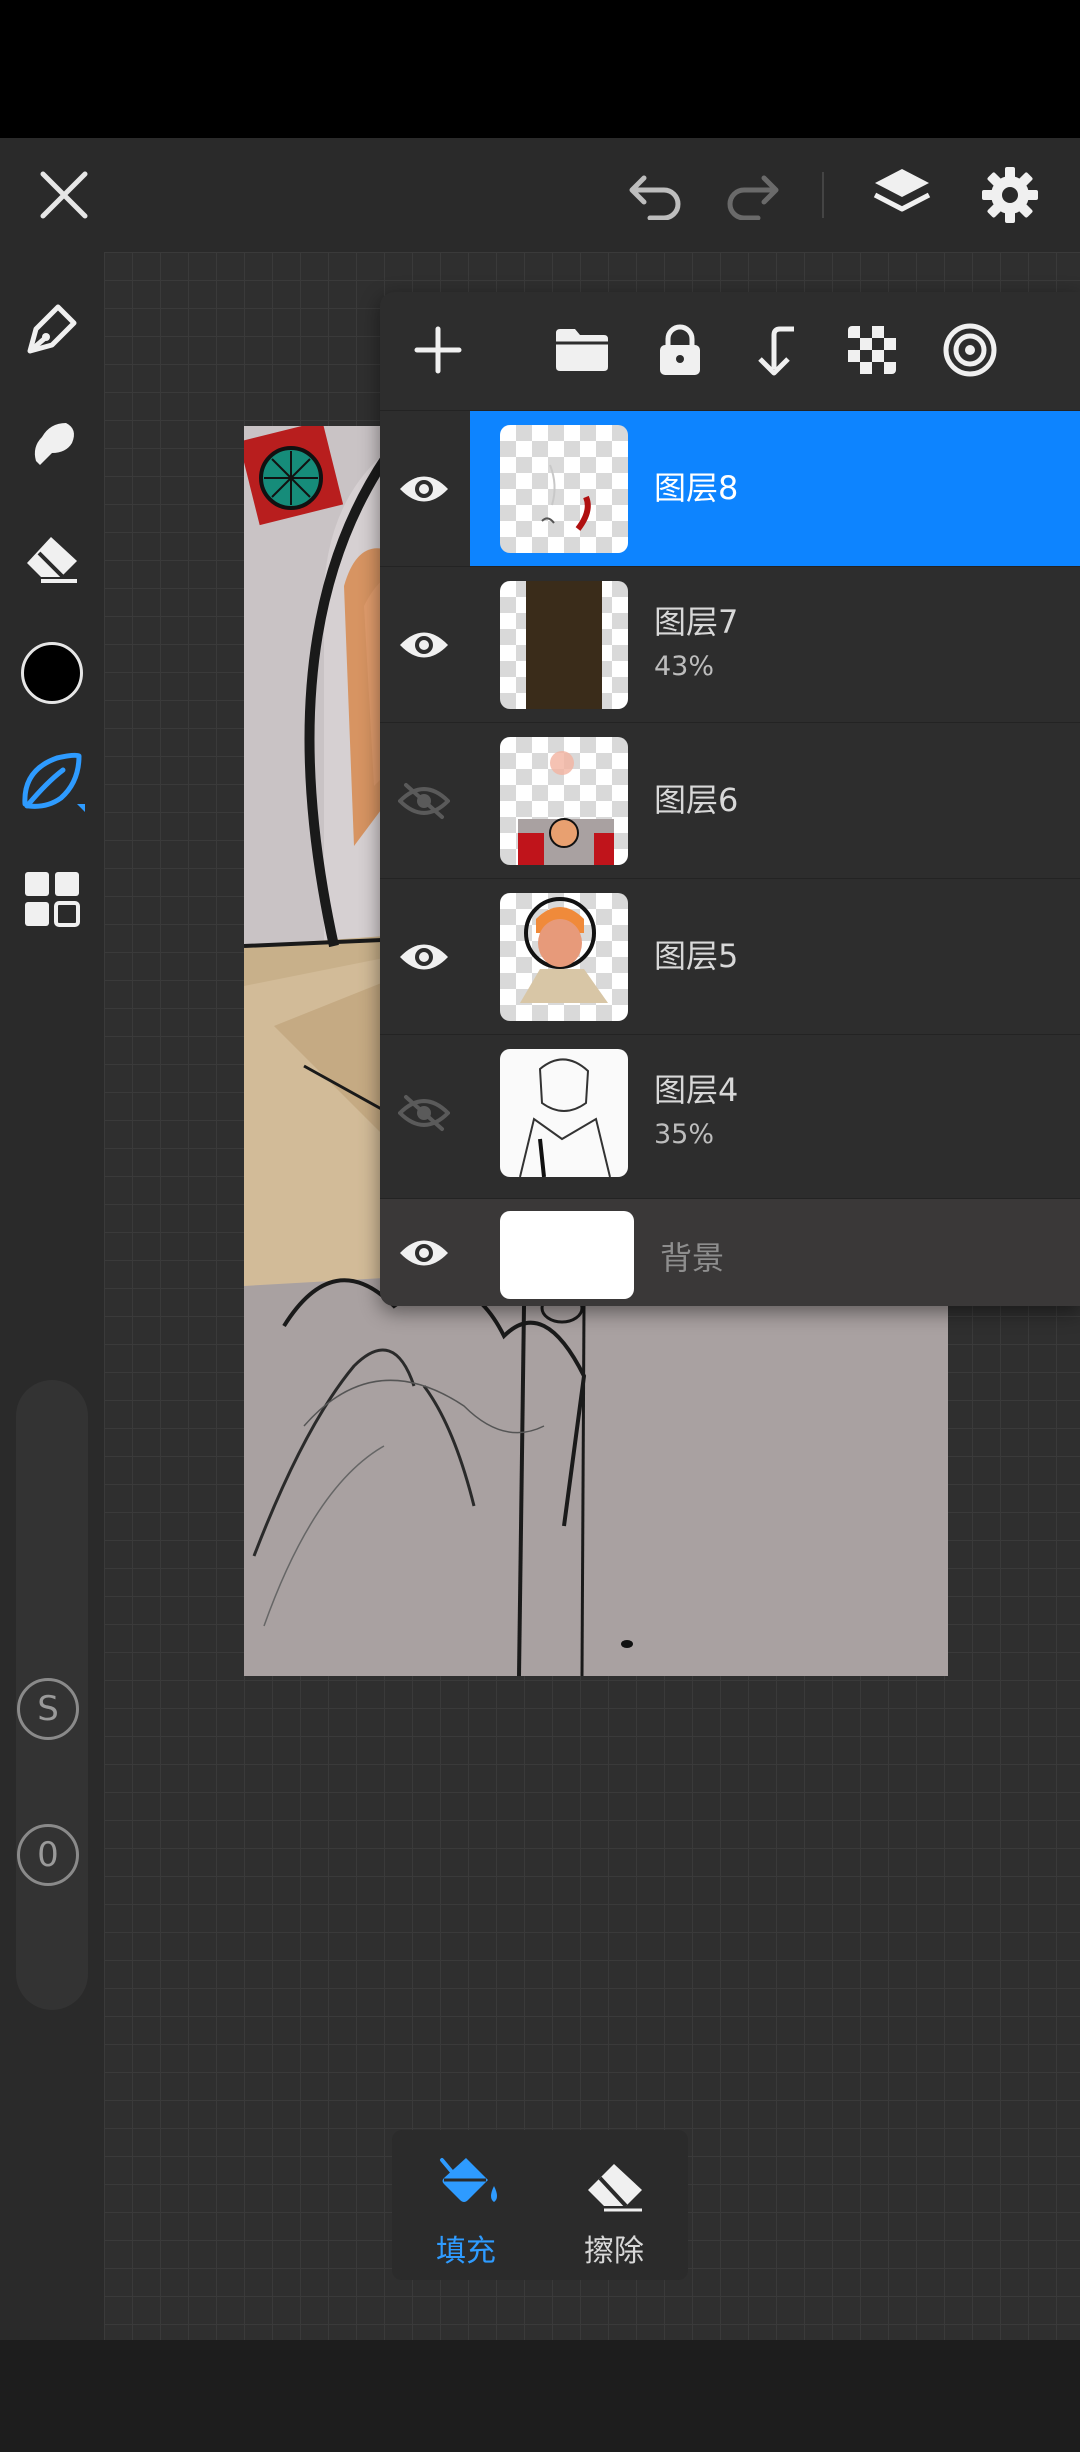 The image size is (1080, 2452). Describe the element at coordinates (696, 622) in the screenshot. I see `layer-name: 图层7` at that location.